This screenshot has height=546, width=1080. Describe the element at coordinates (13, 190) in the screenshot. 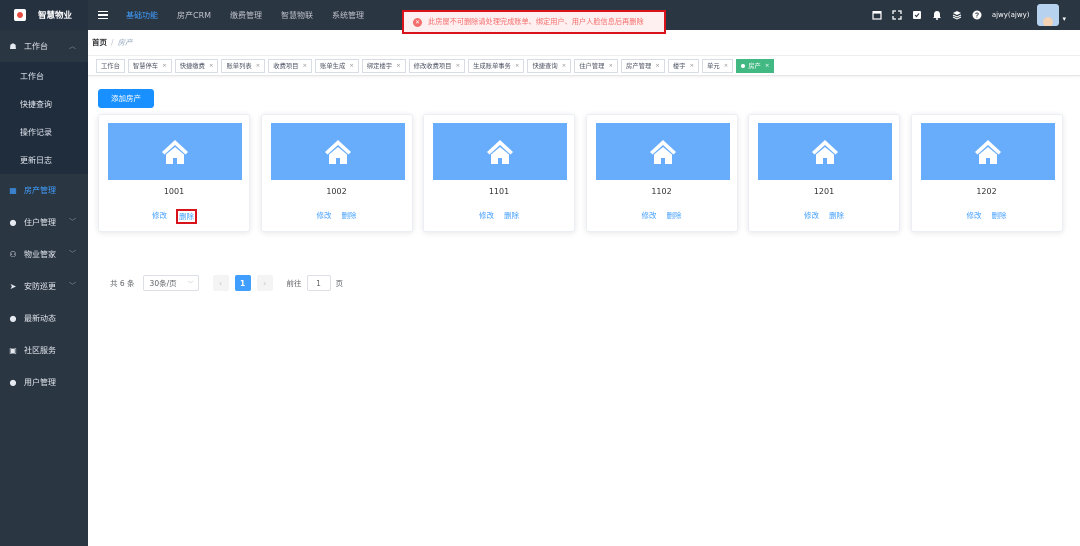

I see `grid-icon: ▦` at that location.